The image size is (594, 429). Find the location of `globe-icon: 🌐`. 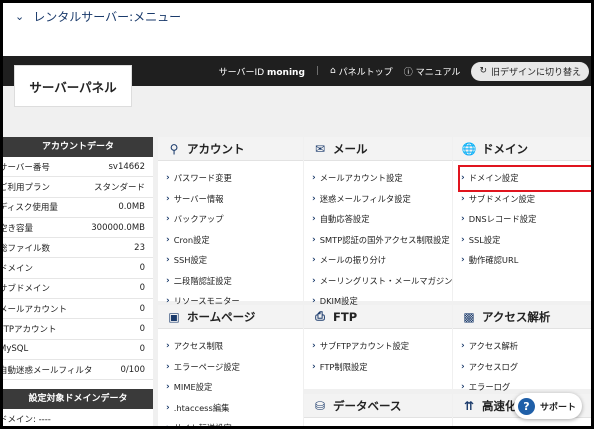

globe-icon: 🌐 is located at coordinates (469, 148).